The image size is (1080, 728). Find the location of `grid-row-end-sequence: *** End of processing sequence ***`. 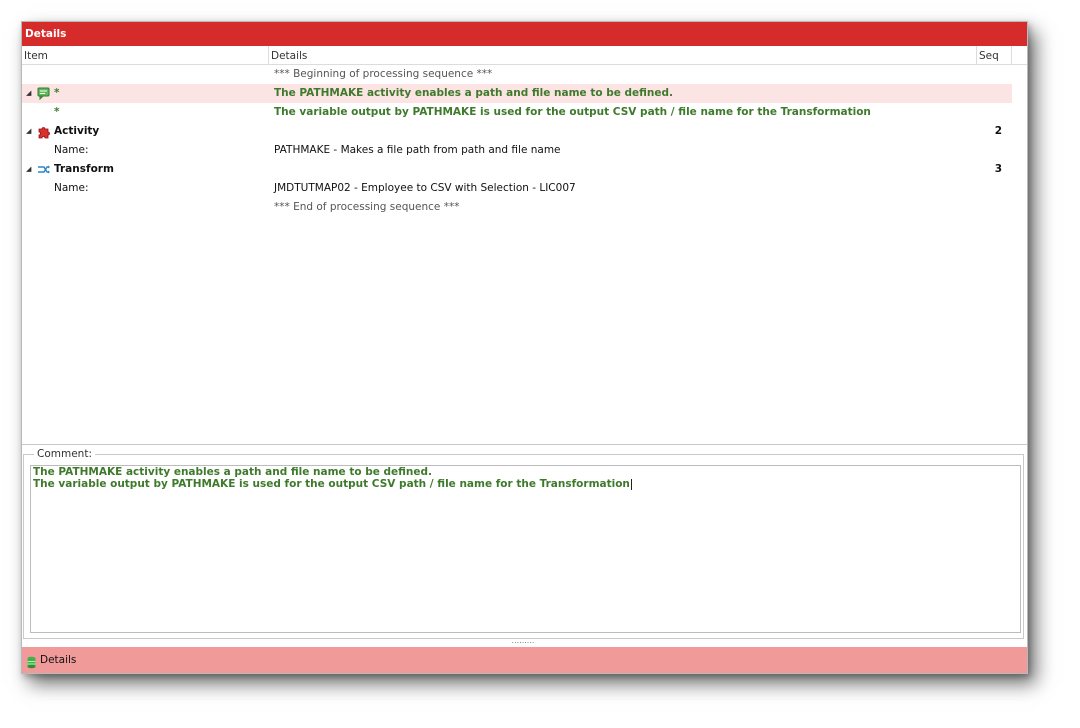

grid-row-end-sequence: *** End of processing sequence *** is located at coordinates (517, 207).